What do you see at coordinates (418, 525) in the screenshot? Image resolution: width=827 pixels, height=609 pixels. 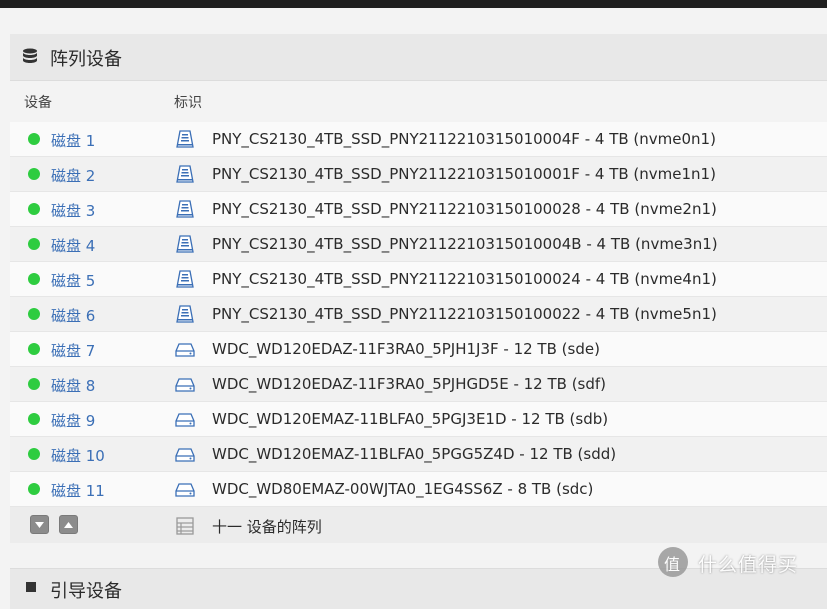 I see `footer-row: 十一 设备的阵列` at bounding box center [418, 525].